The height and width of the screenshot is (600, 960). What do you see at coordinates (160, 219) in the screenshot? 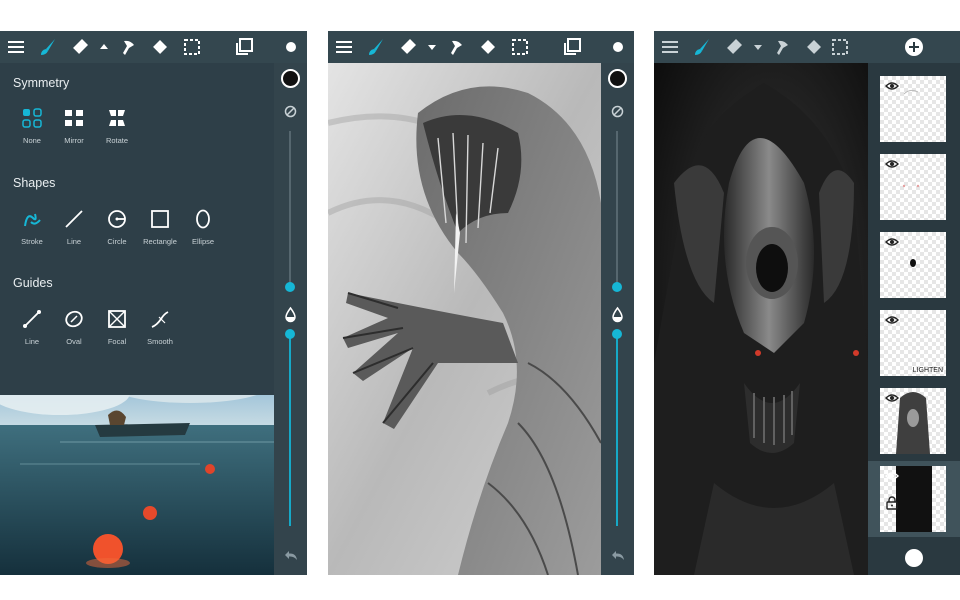
I see `rectangle-icon` at bounding box center [160, 219].